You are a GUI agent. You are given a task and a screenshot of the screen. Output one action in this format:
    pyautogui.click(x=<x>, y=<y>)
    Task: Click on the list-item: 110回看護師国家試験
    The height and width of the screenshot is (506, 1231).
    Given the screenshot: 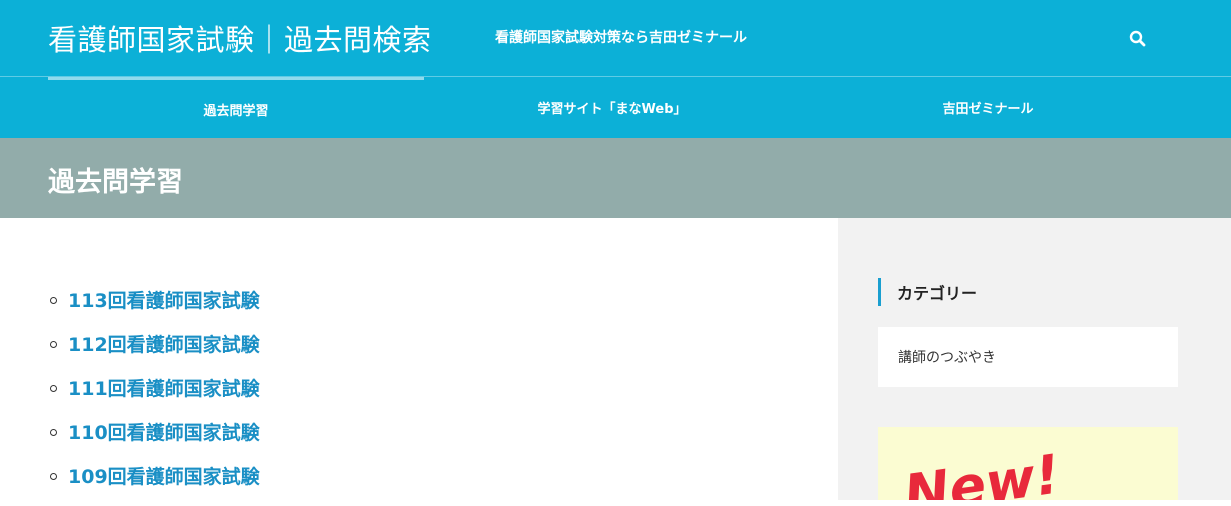 What is the action you would take?
    pyautogui.click(x=155, y=440)
    